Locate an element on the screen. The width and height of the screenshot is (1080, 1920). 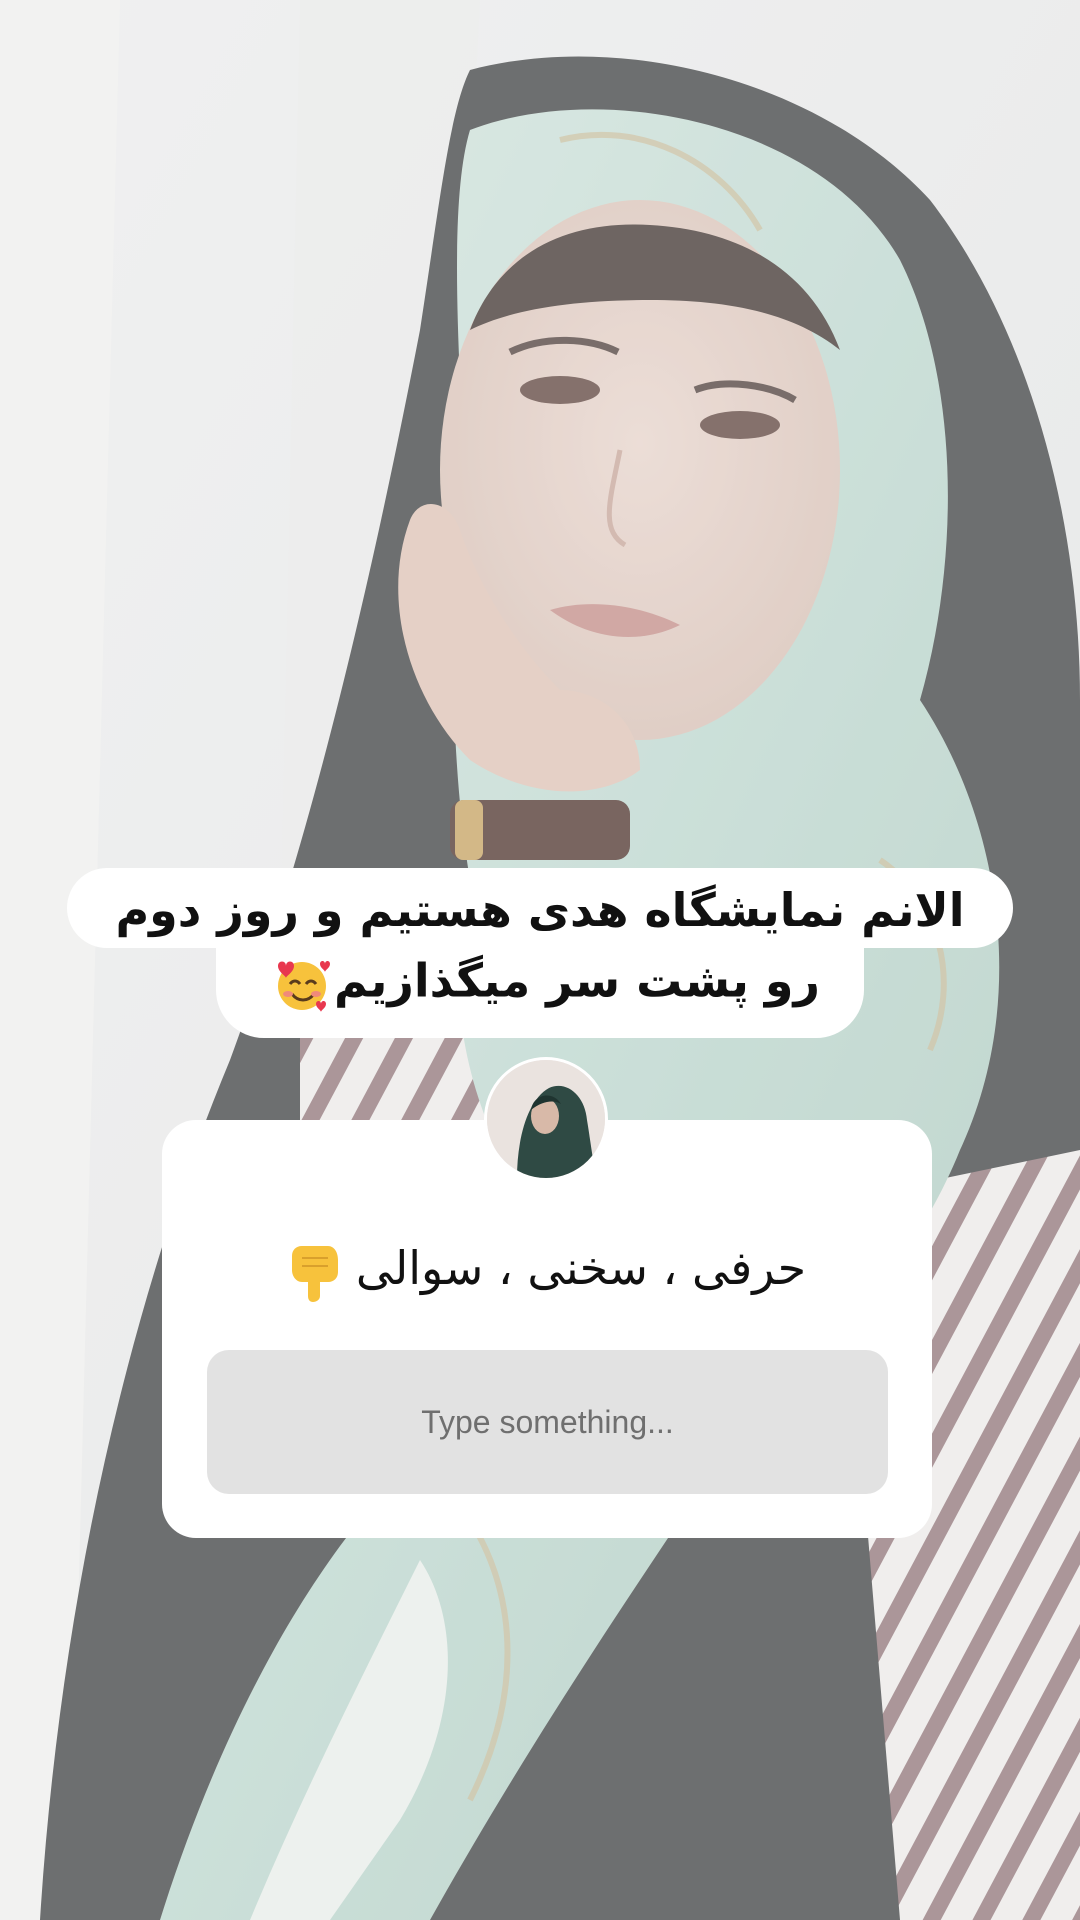
question-prompt: حرفی ، سخنی ، سوالی is located at coordinates (547, 1271).